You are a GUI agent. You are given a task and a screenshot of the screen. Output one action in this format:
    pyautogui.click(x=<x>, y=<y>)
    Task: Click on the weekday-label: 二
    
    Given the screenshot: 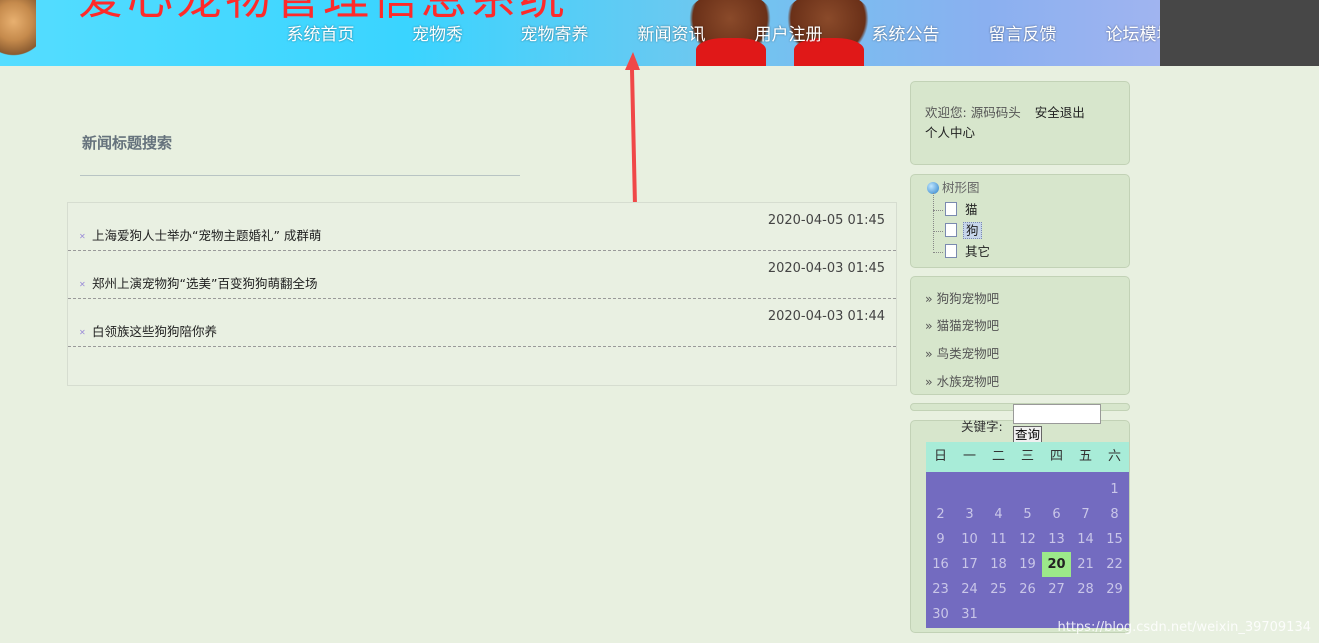 What is the action you would take?
    pyautogui.click(x=998, y=456)
    